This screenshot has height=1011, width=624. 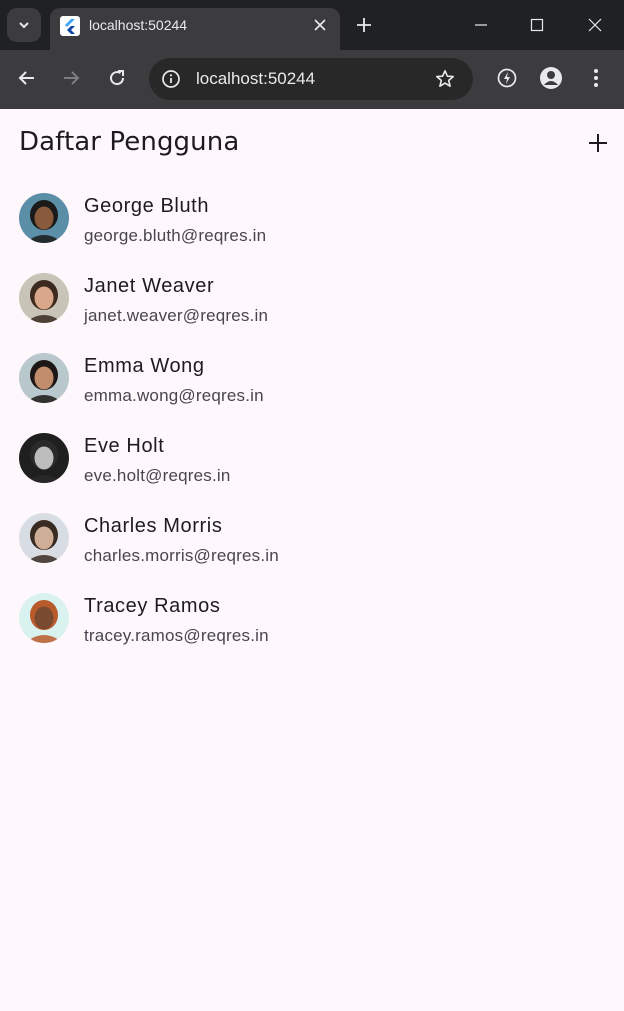 I want to click on reload-icon, so click(x=117, y=78).